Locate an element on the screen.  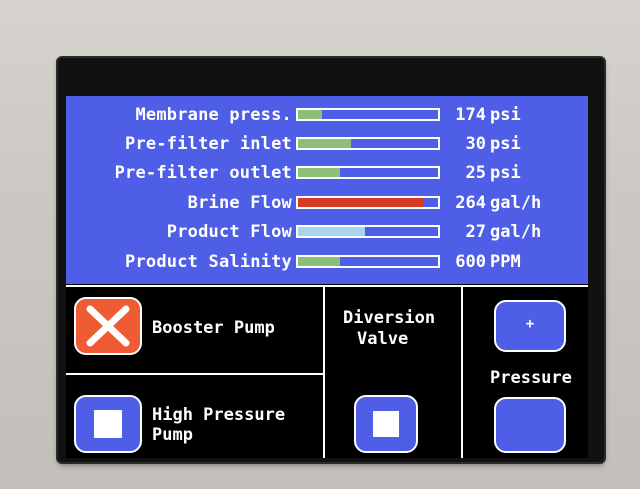
status-value: 264 is located at coordinates (470, 203).